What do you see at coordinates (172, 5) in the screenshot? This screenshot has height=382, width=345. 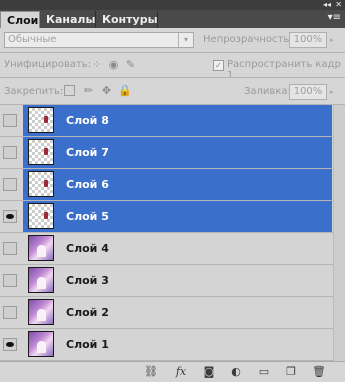 I see `panel-title-bar: ◂◂ ✕` at bounding box center [172, 5].